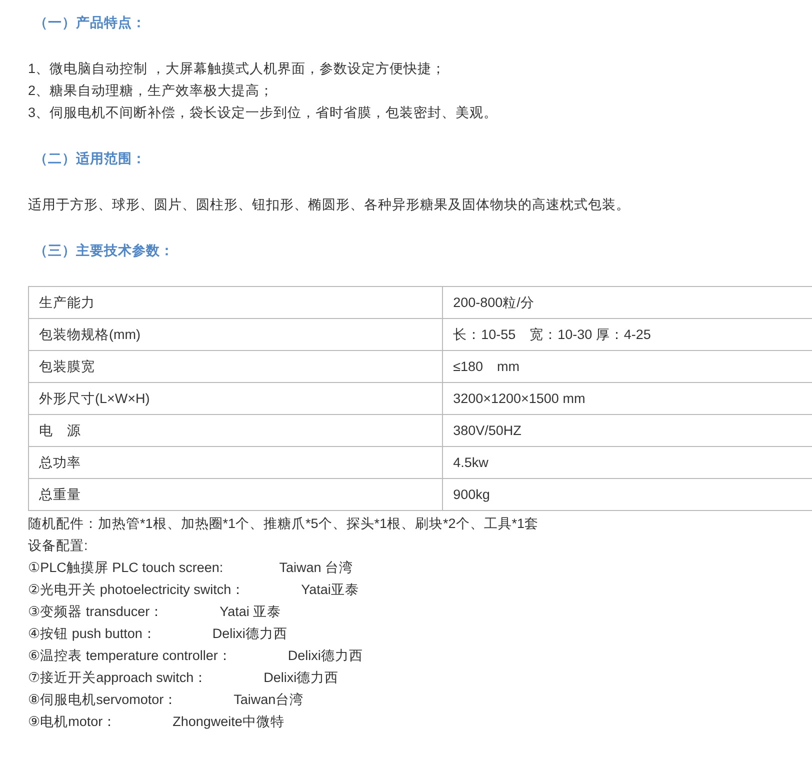  I want to click on table-cell: 外形尺寸(L×W×H), so click(235, 398).